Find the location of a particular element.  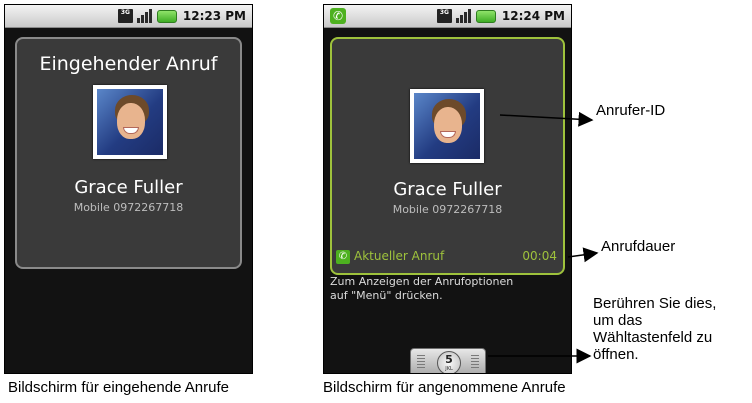

callout-line: um das is located at coordinates (618, 320).